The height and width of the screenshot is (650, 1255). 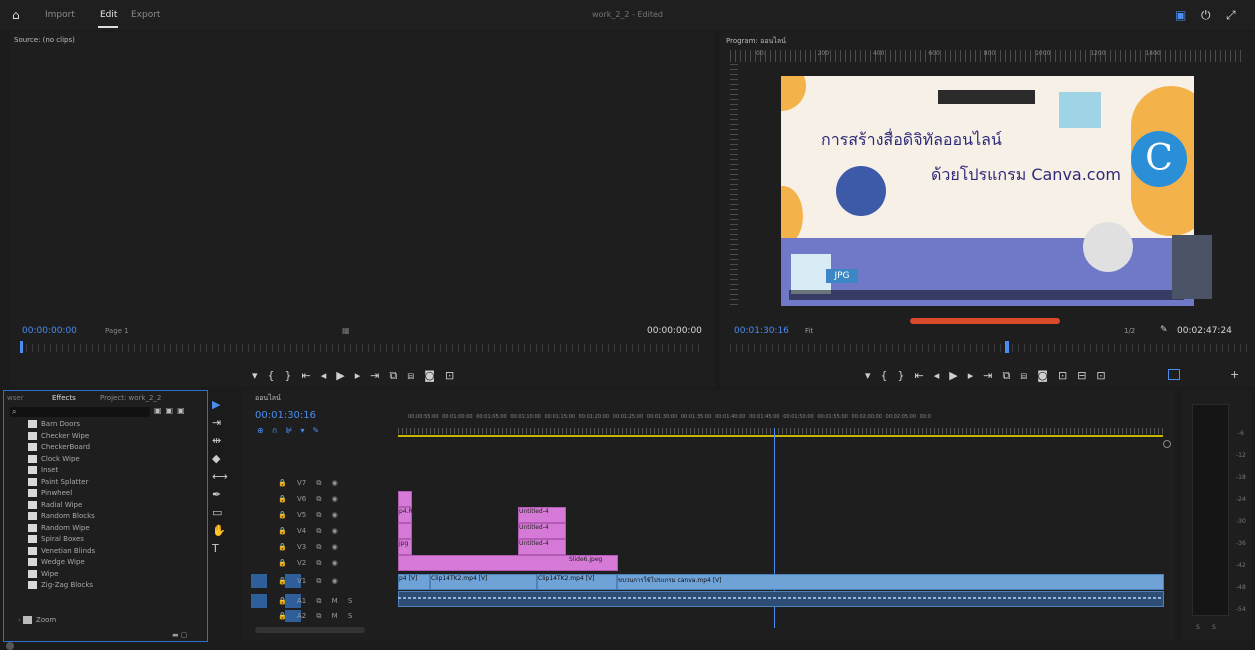 What do you see at coordinates (1167, 444) in the screenshot?
I see `vertical-zoom-handle` at bounding box center [1167, 444].